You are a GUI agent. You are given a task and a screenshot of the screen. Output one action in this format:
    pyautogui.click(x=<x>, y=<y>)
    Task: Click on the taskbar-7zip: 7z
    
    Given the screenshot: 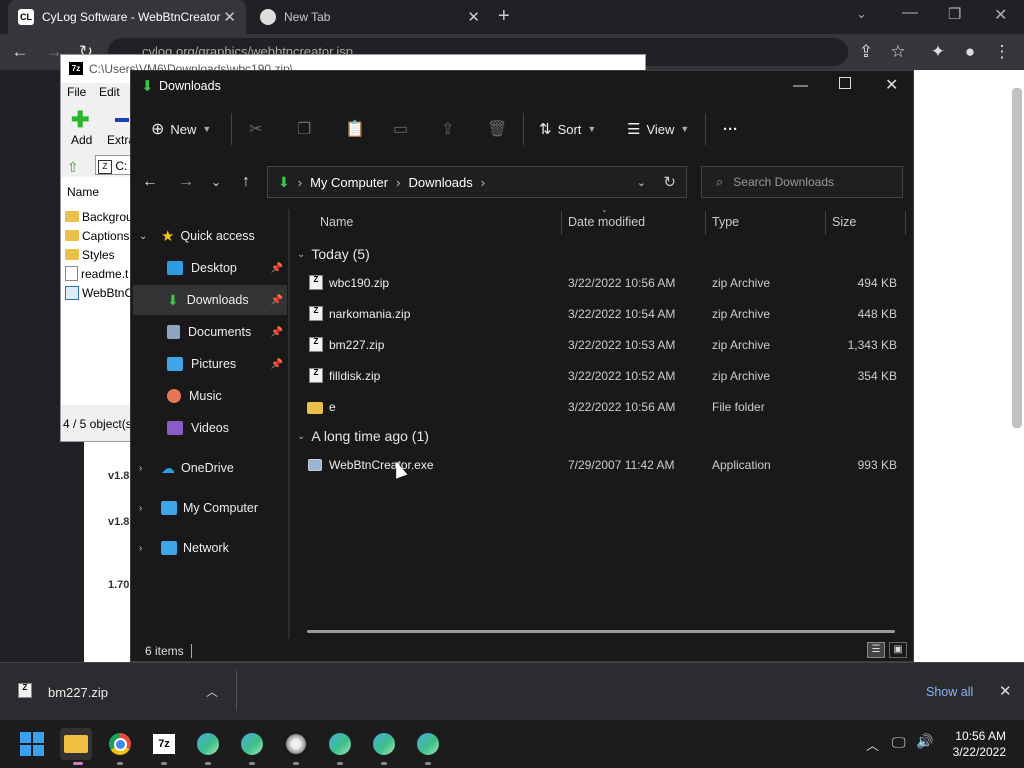 What is the action you would take?
    pyautogui.click(x=164, y=744)
    